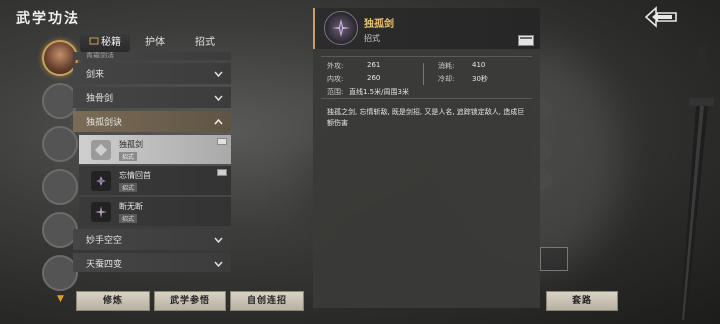  Describe the element at coordinates (697, 185) in the screenshot. I see `sword-illustration` at that location.